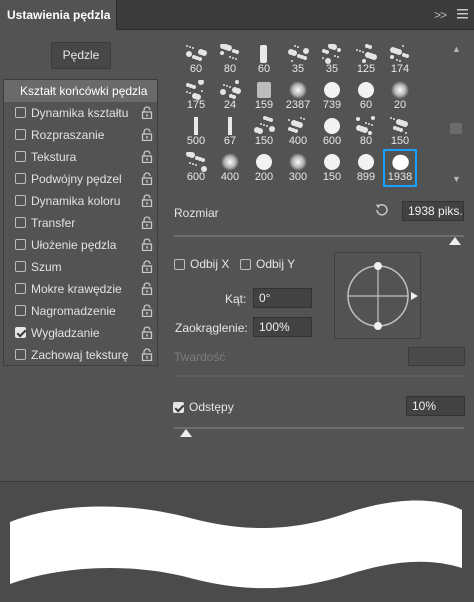 This screenshot has height=602, width=474. I want to click on option-item: Transfer, so click(80, 223).